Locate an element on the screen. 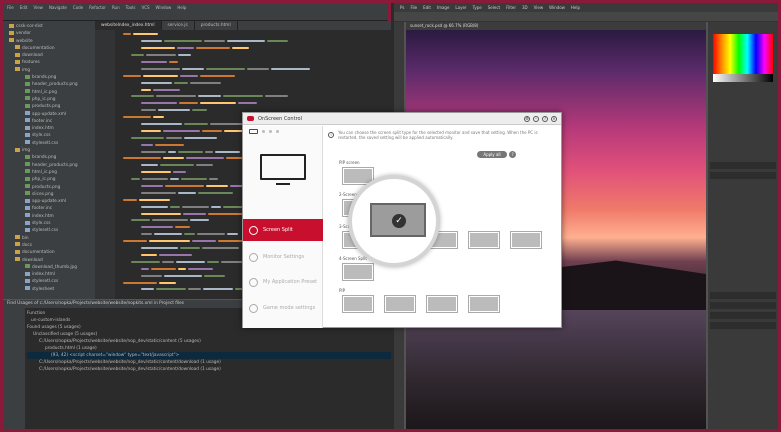  tree-item: features is located at coordinates (49, 62).